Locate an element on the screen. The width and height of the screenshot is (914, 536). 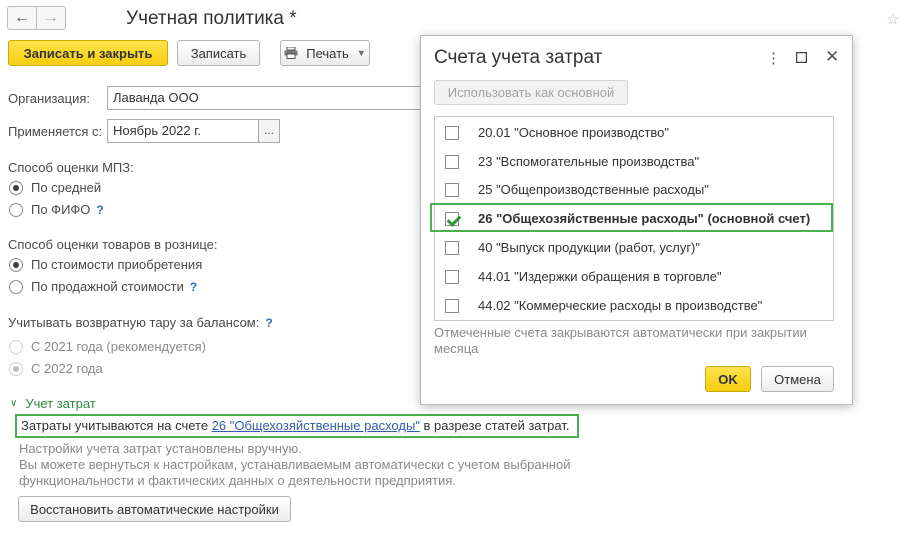
account-label: 20.01 "Основное производство" is located at coordinates (574, 132).